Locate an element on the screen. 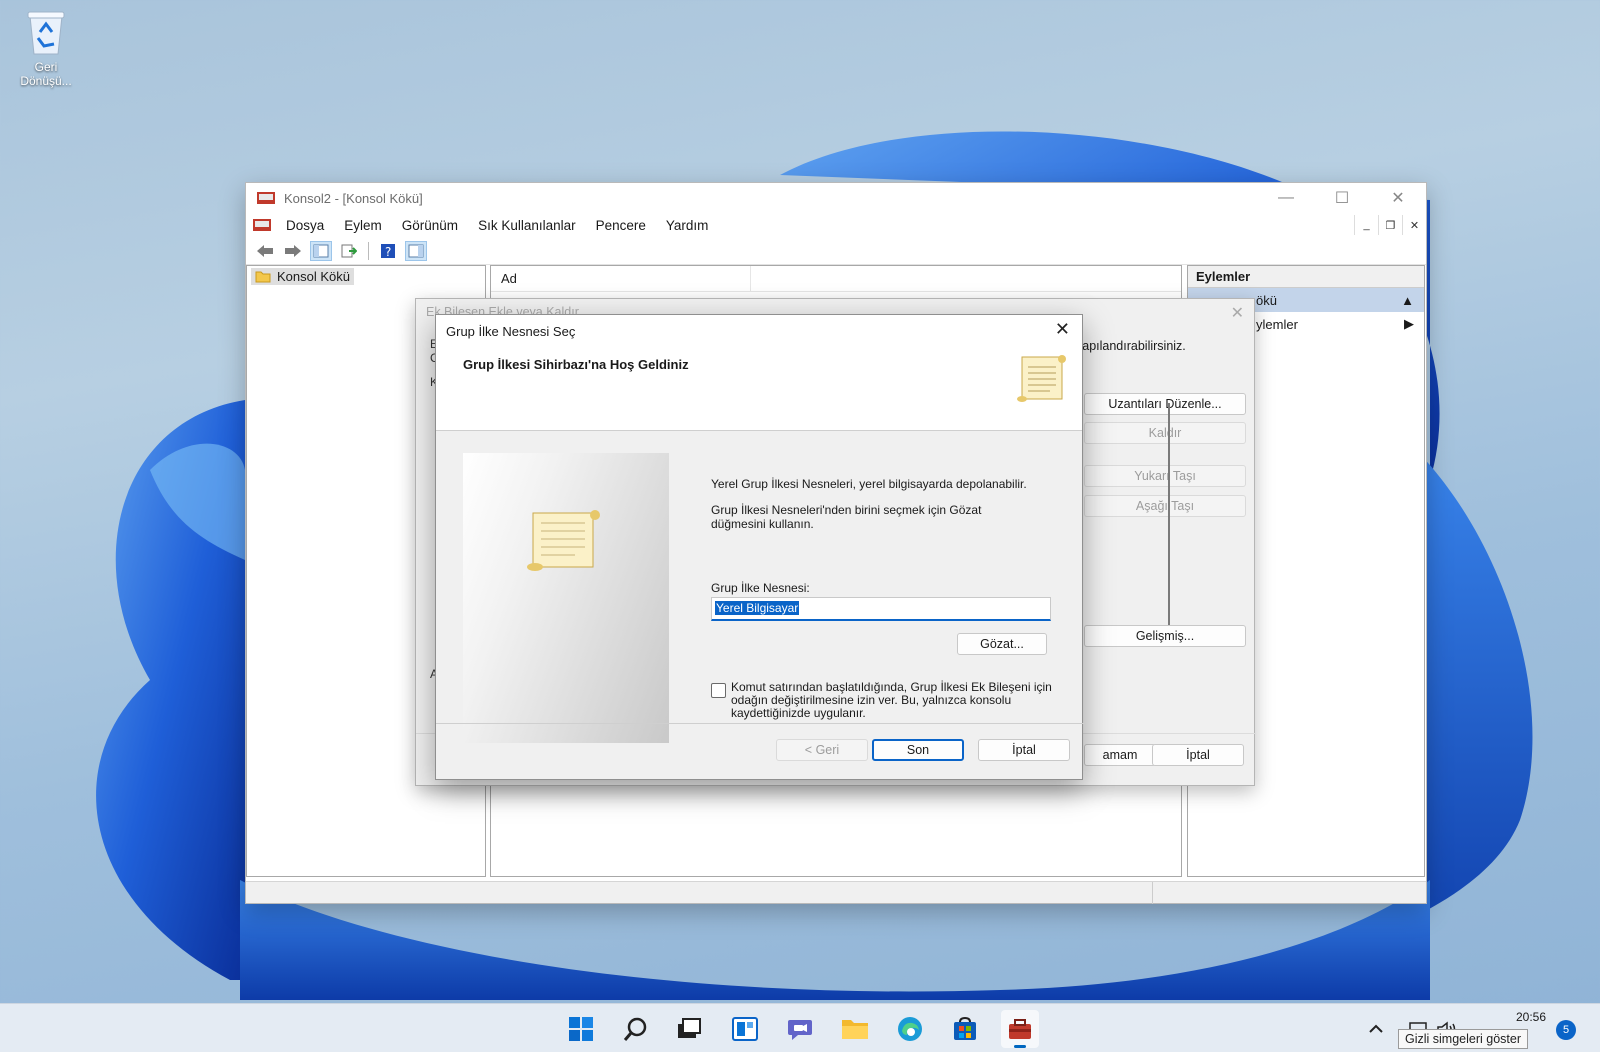 This screenshot has height=1052, width=1600. hidden-icons-tooltip: Gizli simgeleri göster is located at coordinates (1463, 1039).